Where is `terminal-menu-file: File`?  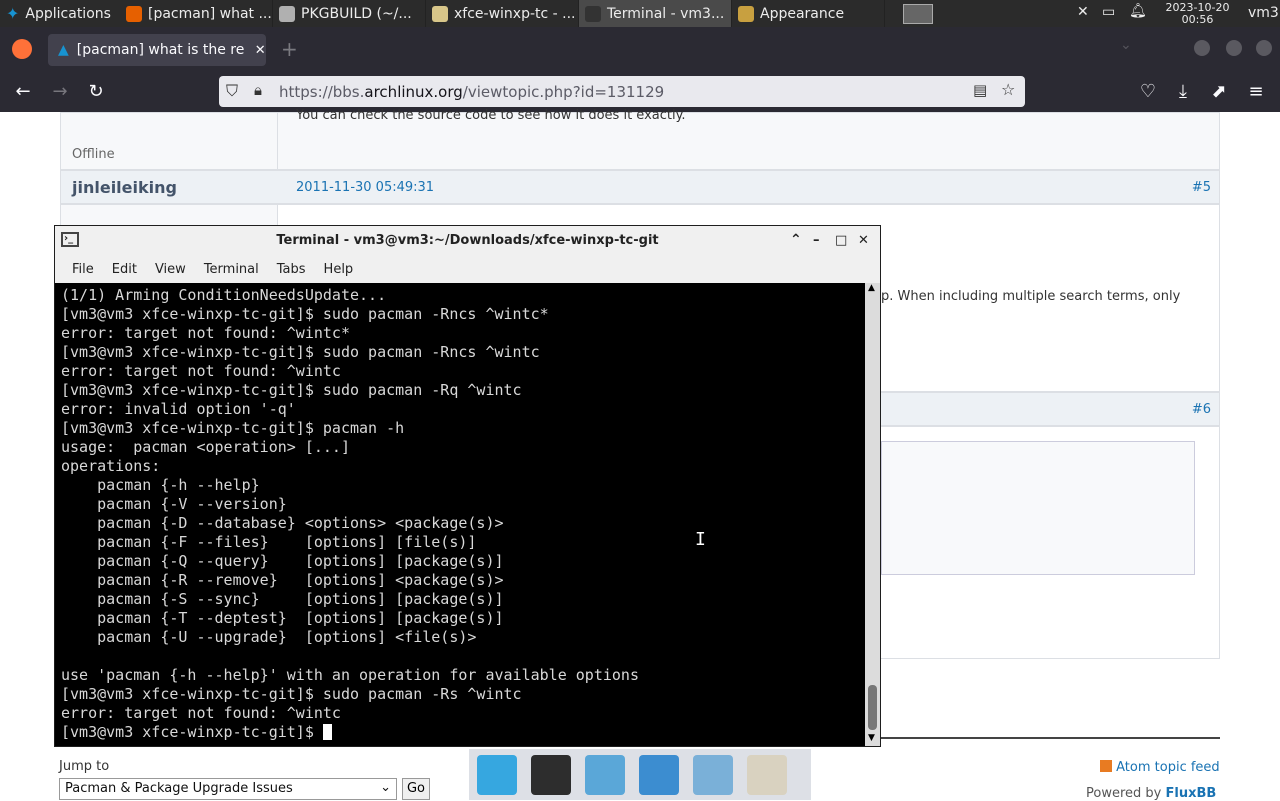
terminal-menu-file: File is located at coordinates (83, 269).